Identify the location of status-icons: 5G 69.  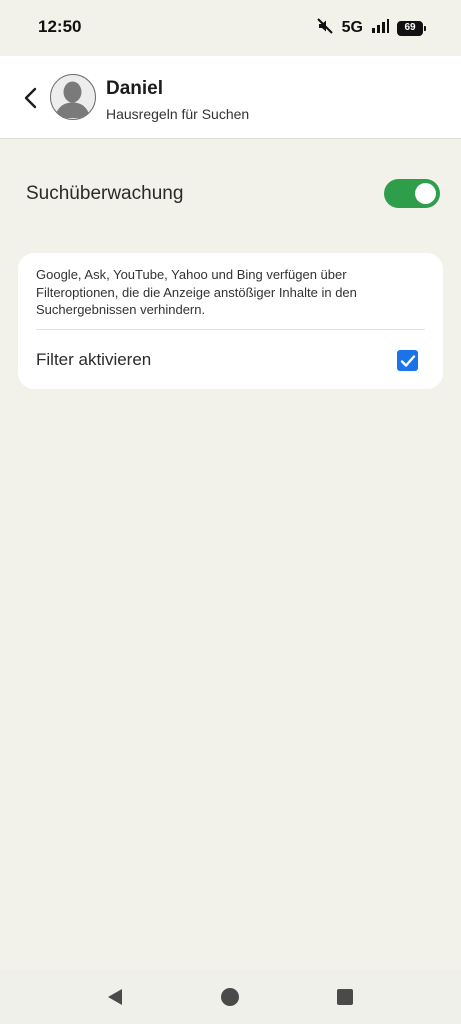
(371, 28).